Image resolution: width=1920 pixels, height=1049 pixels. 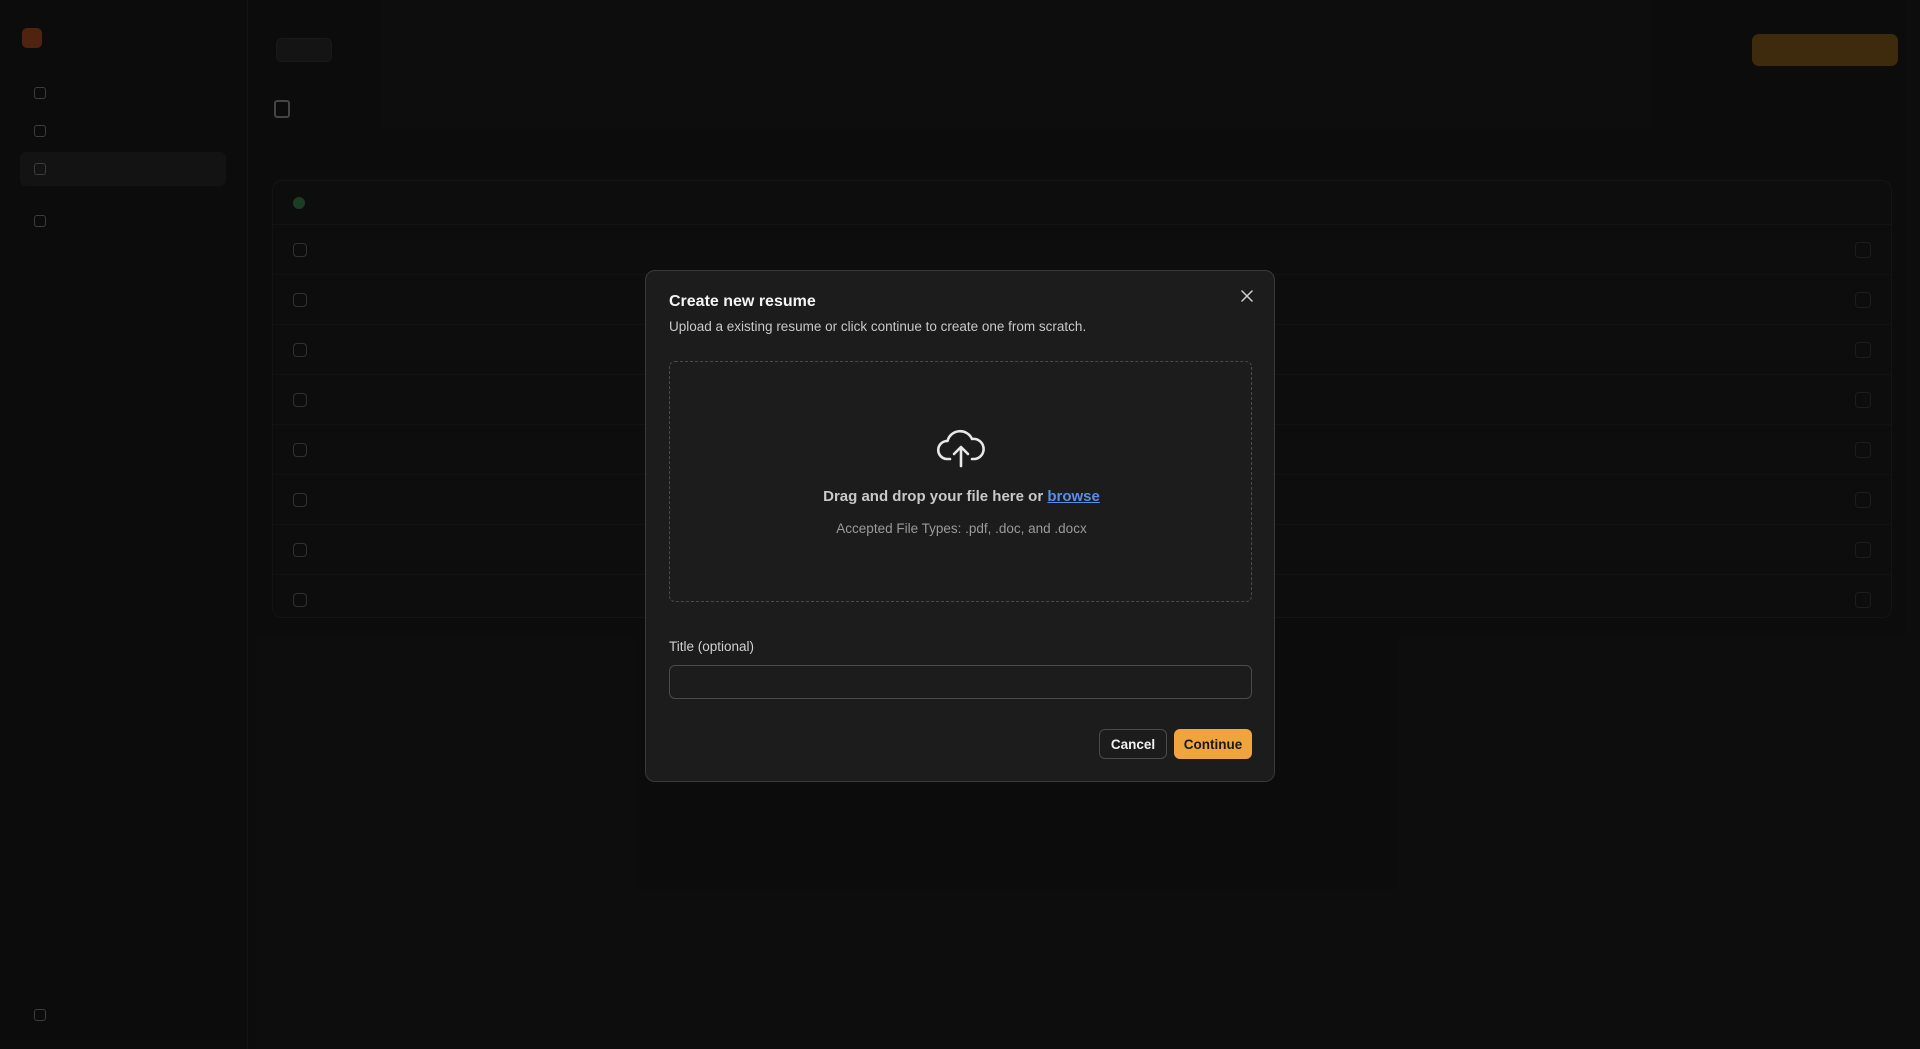 What do you see at coordinates (960, 448) in the screenshot?
I see `cloud-upload-icon` at bounding box center [960, 448].